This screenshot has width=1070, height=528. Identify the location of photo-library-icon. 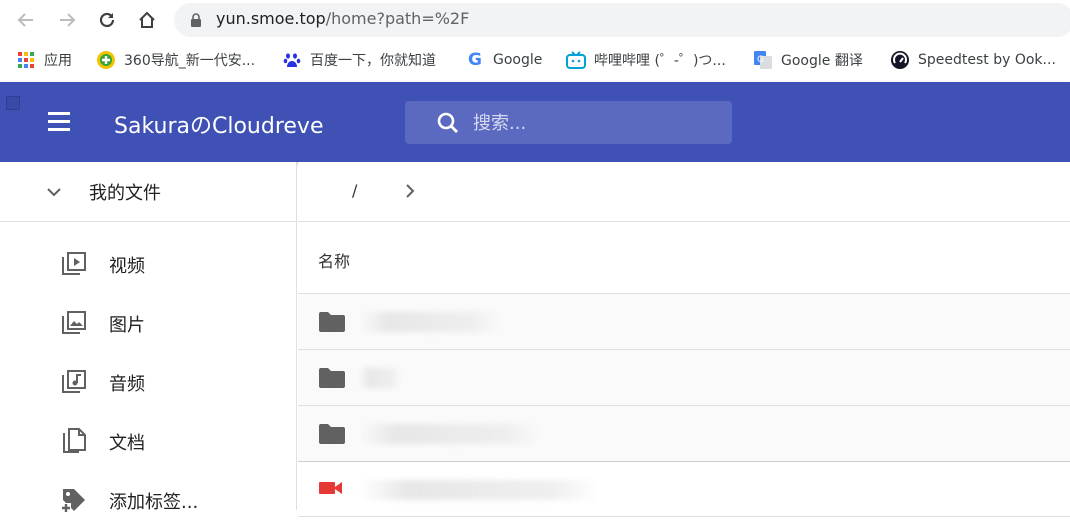
(74, 322).